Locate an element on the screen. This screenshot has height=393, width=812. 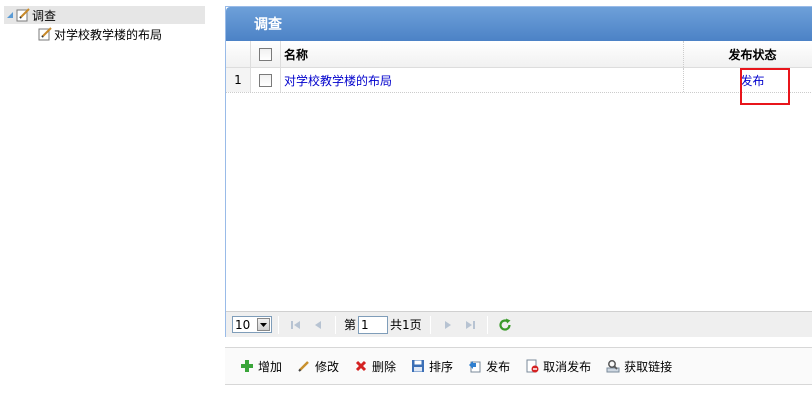
page-size-select: 10 is located at coordinates (252, 324).